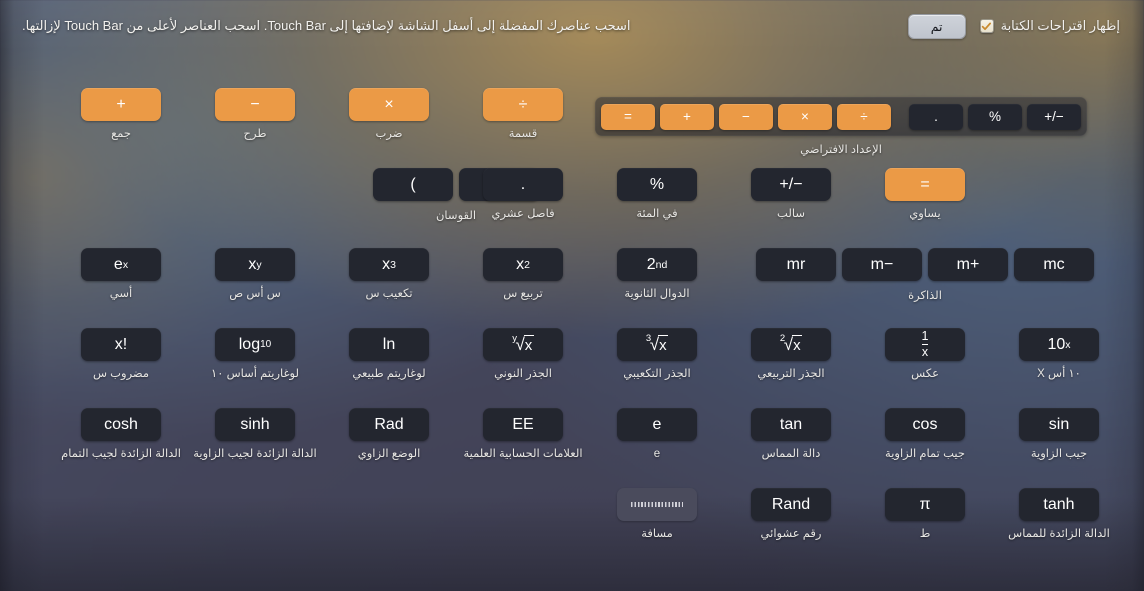 The height and width of the screenshot is (591, 1144). What do you see at coordinates (968, 264) in the screenshot?
I see `key-memory-add: m+` at bounding box center [968, 264].